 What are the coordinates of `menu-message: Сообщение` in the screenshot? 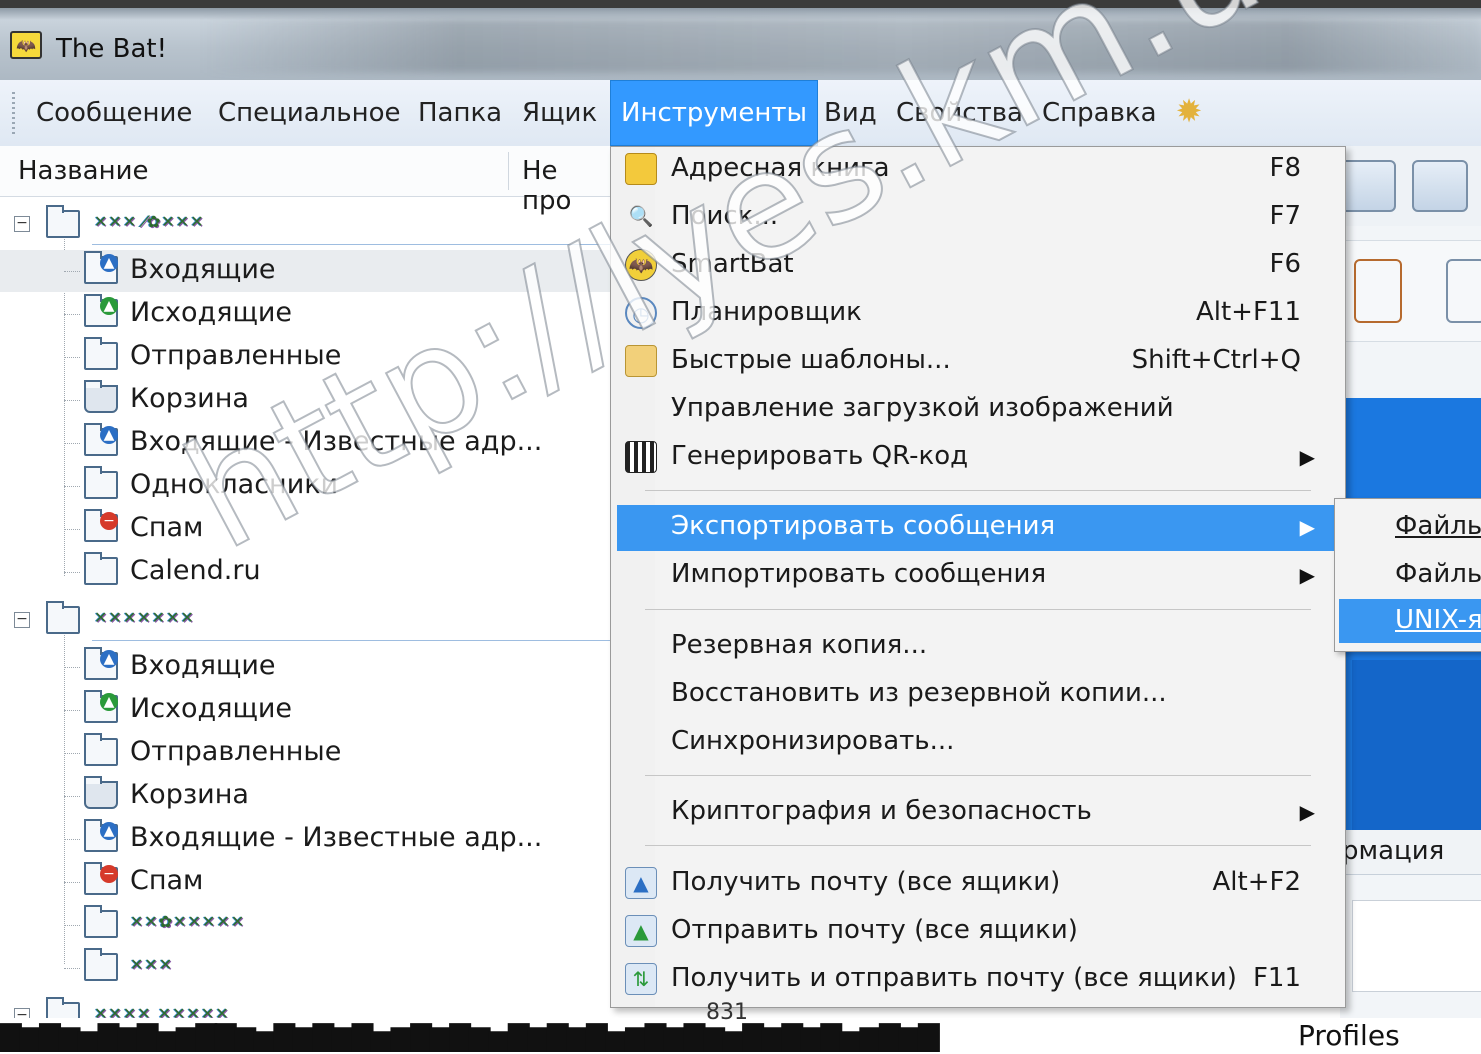 It's located at (114, 113).